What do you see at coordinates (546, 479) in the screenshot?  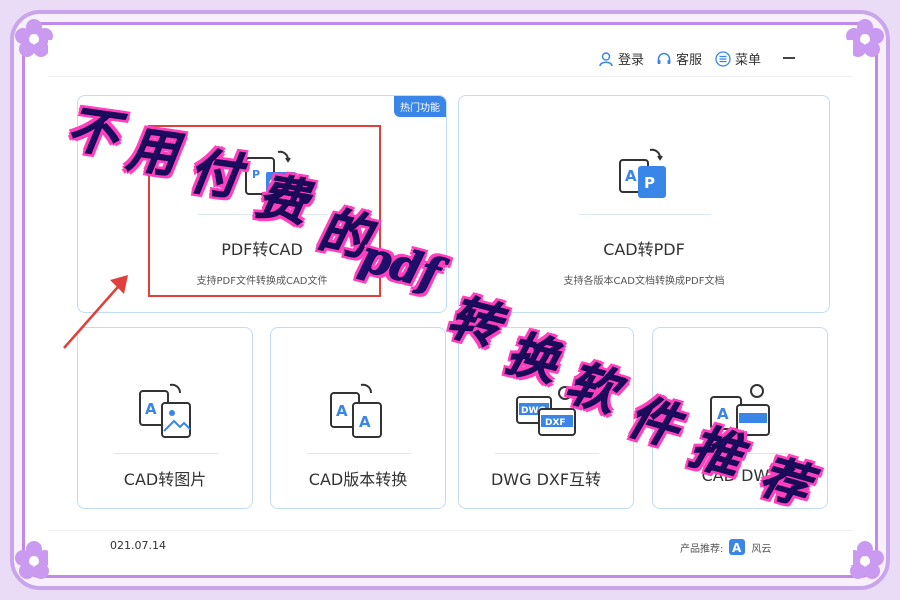 I see `card-title: DWG DXF互转` at bounding box center [546, 479].